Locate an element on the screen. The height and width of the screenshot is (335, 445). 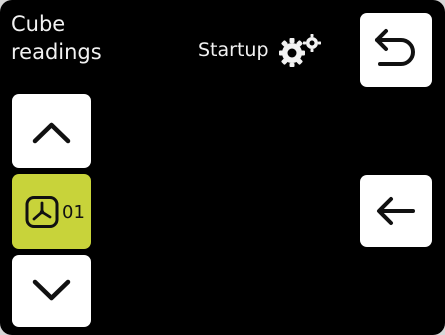
status-label: Startup is located at coordinates (233, 50).